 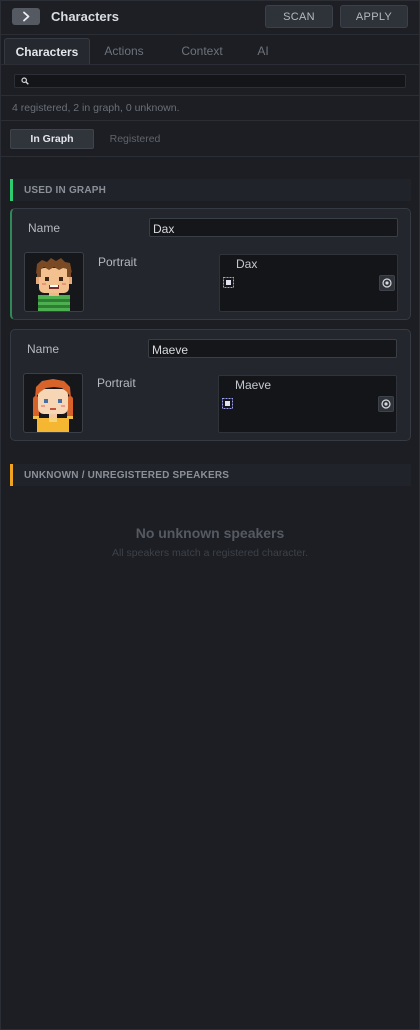 I want to click on search-input, so click(x=218, y=81).